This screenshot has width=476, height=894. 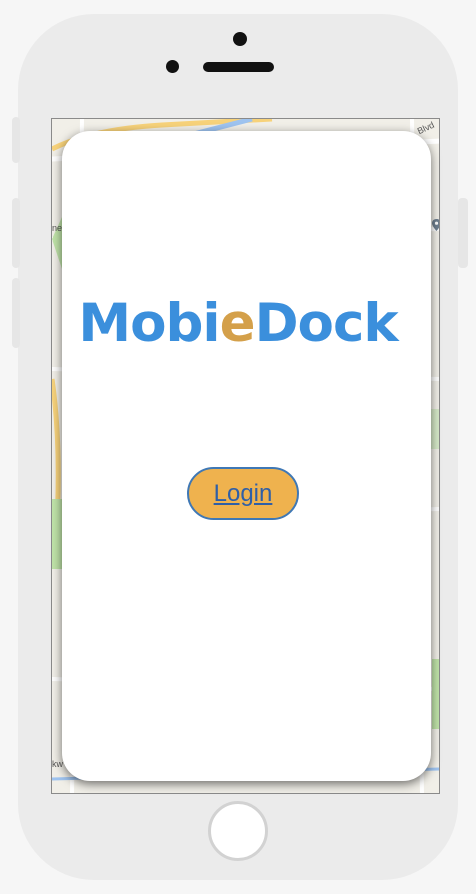 What do you see at coordinates (57, 228) in the screenshot?
I see `map-street-label-left: ne` at bounding box center [57, 228].